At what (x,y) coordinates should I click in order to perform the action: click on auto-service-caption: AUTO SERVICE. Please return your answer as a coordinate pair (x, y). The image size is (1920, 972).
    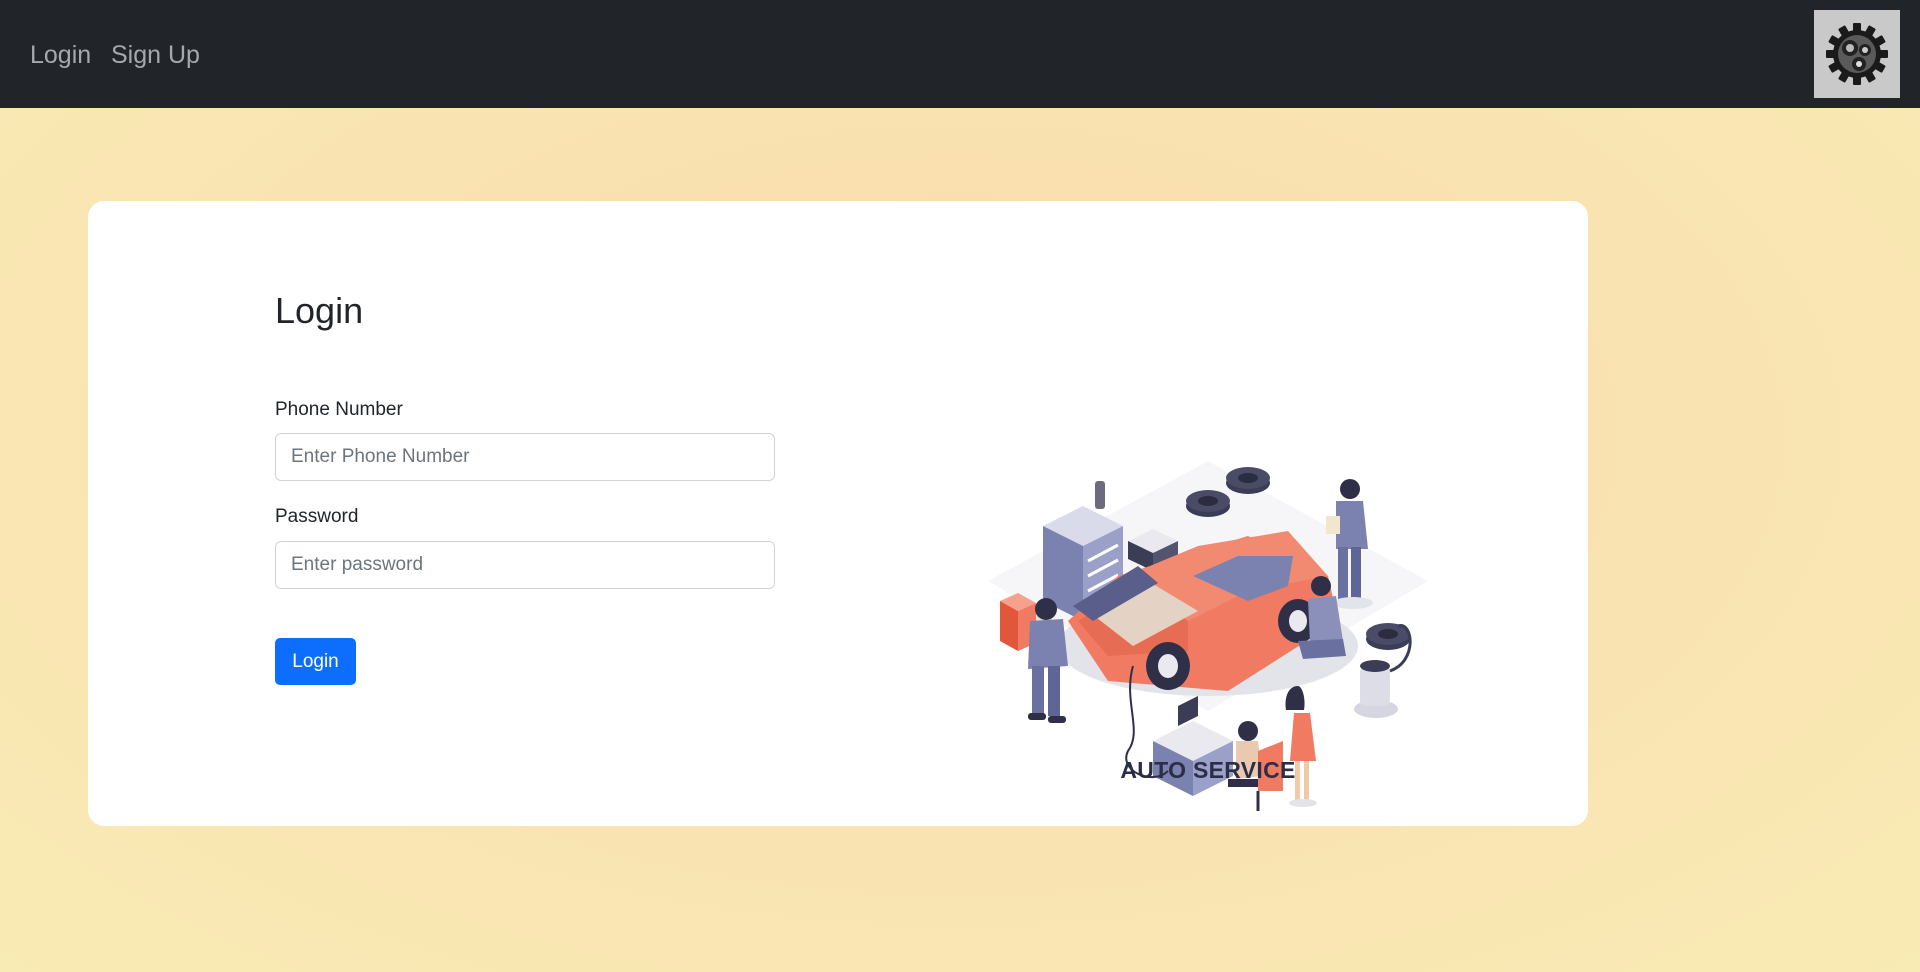
    Looking at the image, I should click on (1208, 770).